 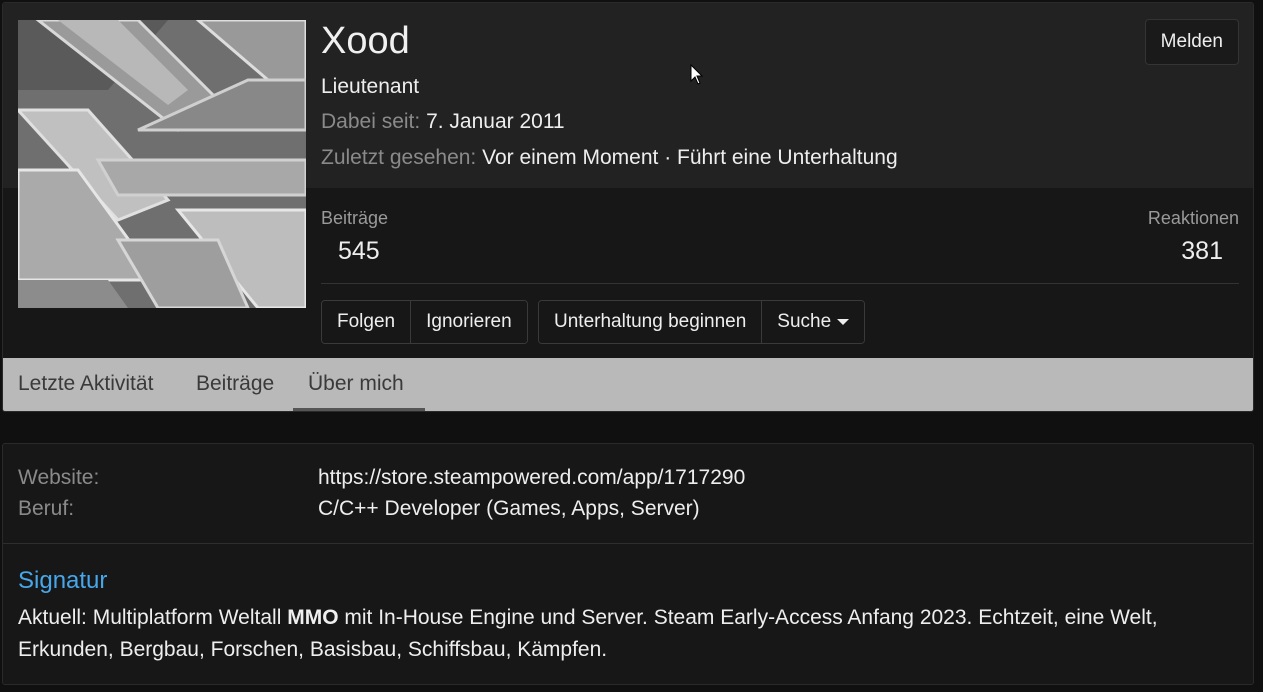 I want to click on reactions-stat-label: Reaktionen, so click(x=1193, y=218).